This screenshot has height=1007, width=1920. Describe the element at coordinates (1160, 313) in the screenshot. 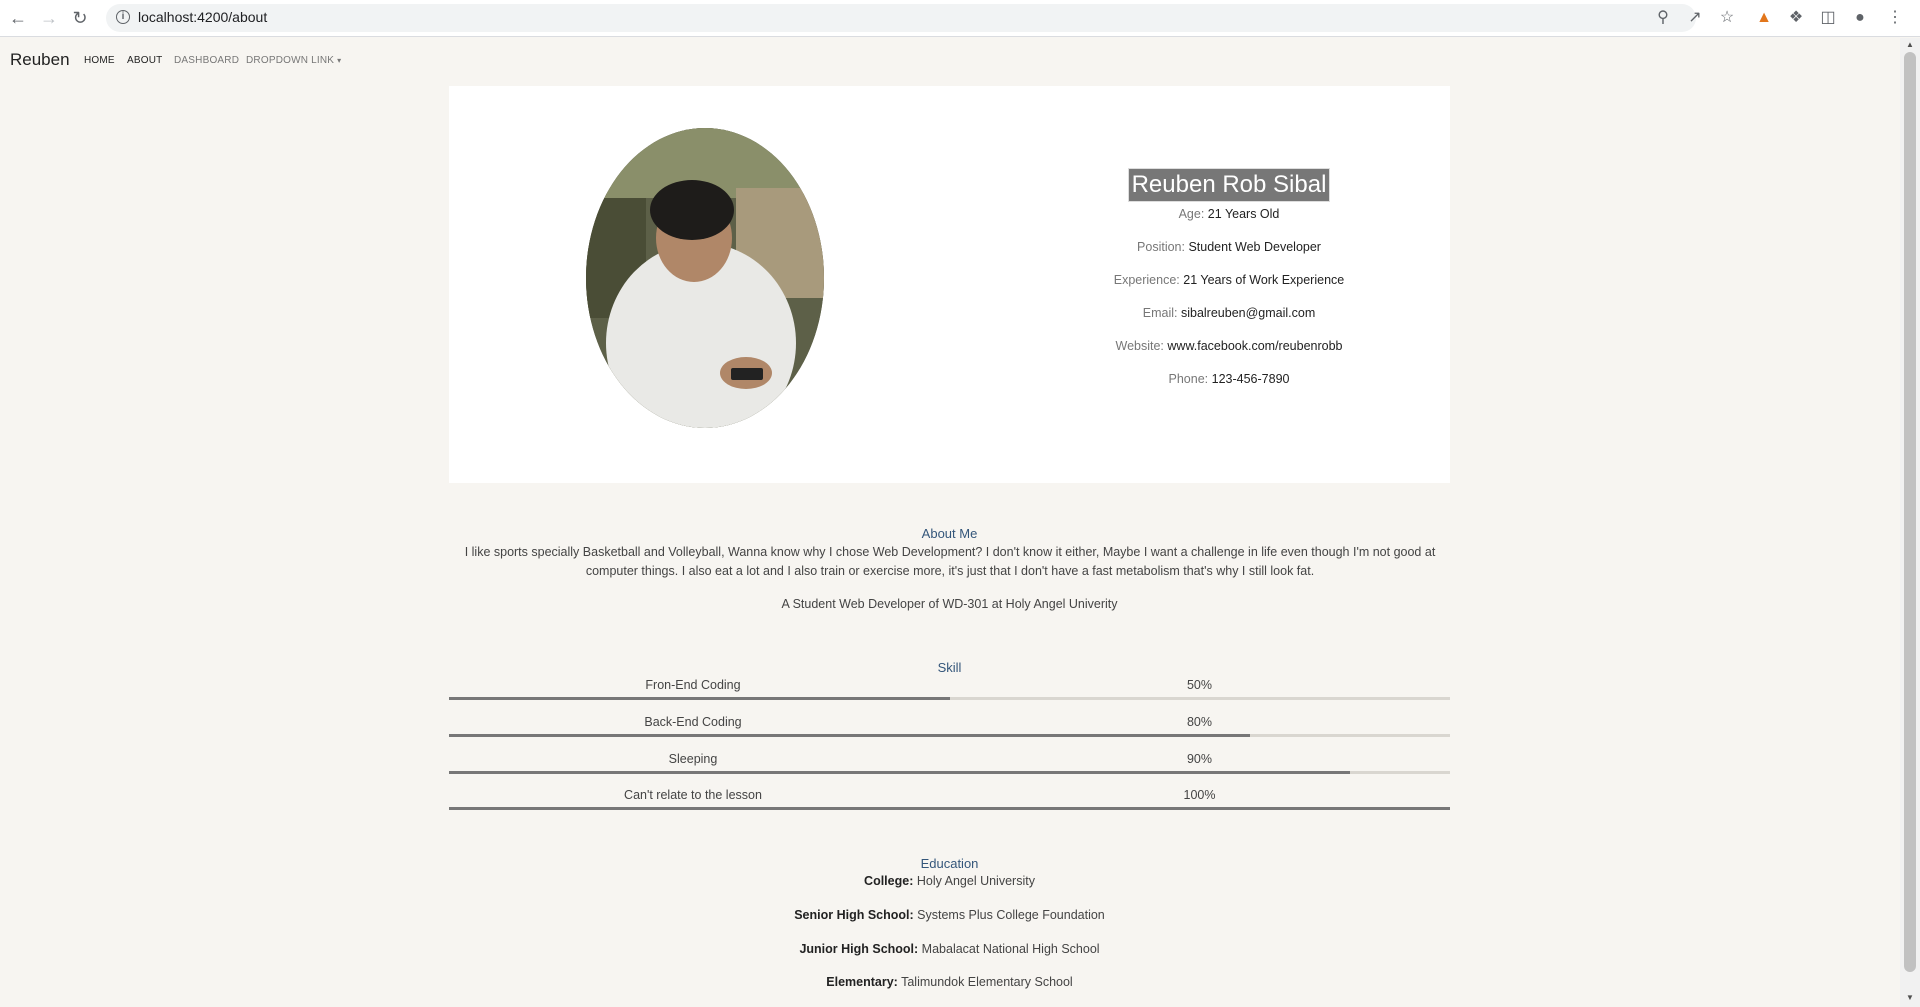

I see `field-label: Email:` at that location.